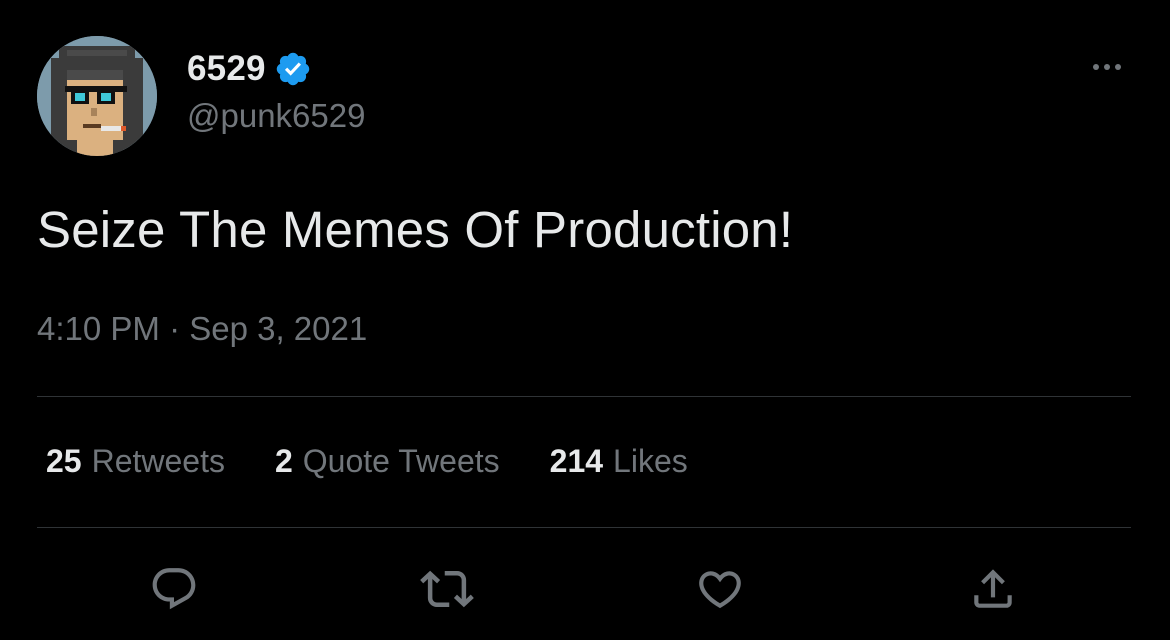 This screenshot has height=640, width=1170. I want to click on reply-icon, so click(174, 589).